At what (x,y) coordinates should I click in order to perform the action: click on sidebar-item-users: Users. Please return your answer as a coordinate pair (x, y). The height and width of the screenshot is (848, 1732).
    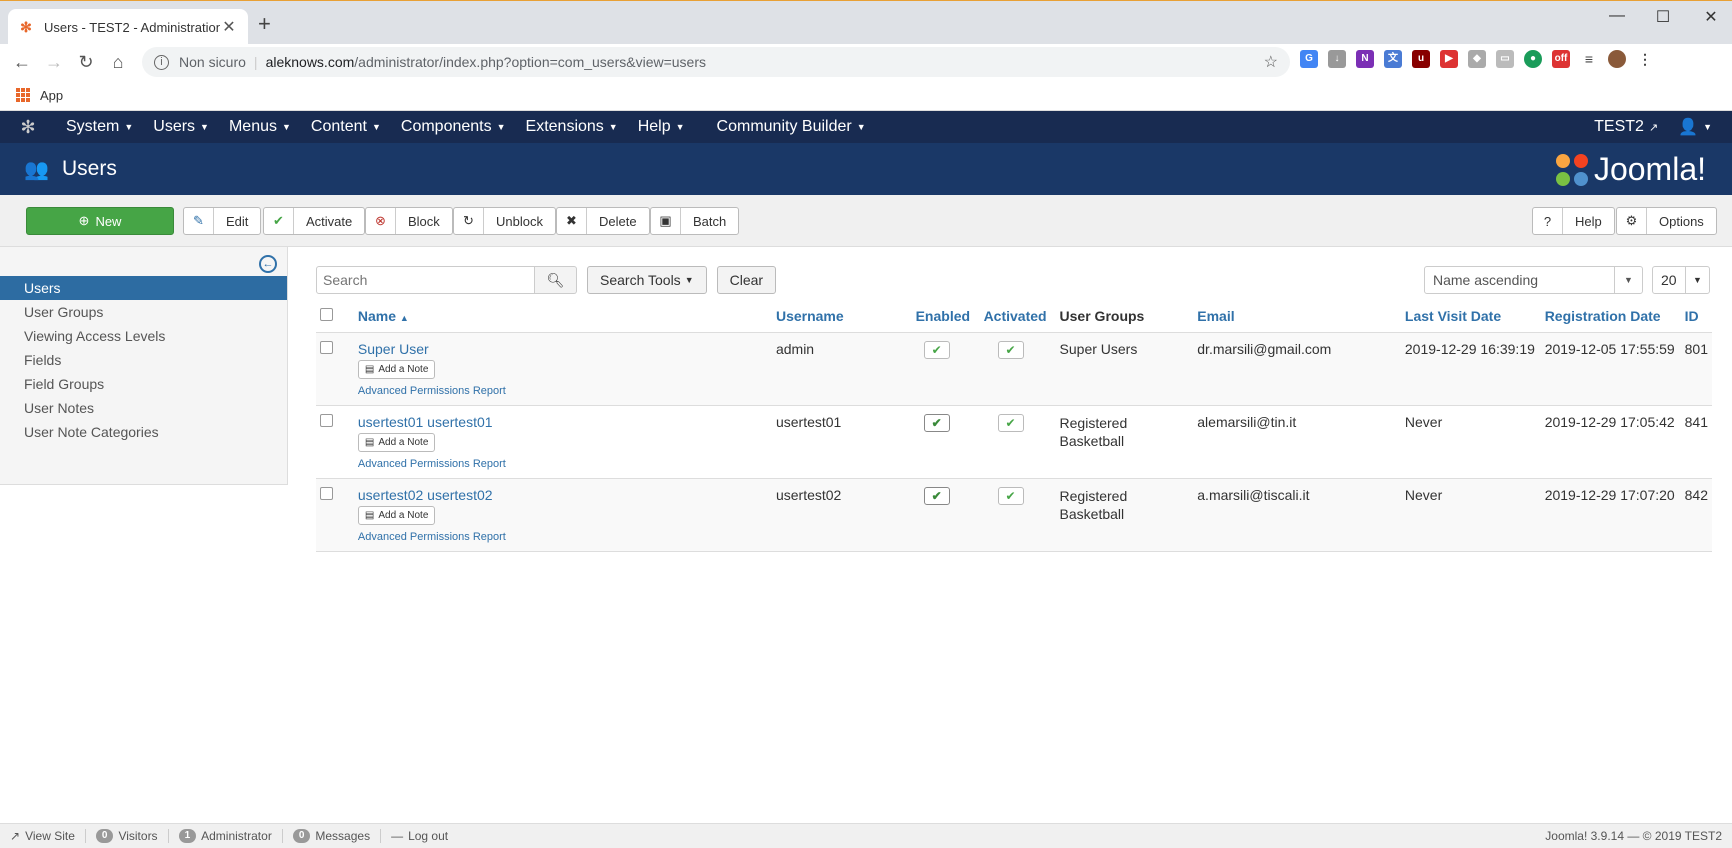
    Looking at the image, I should click on (143, 288).